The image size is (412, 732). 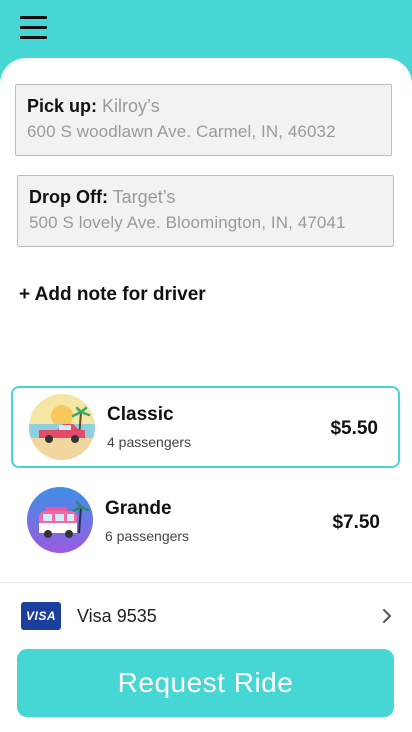 I want to click on ride-name-classic: Classic, so click(x=140, y=414).